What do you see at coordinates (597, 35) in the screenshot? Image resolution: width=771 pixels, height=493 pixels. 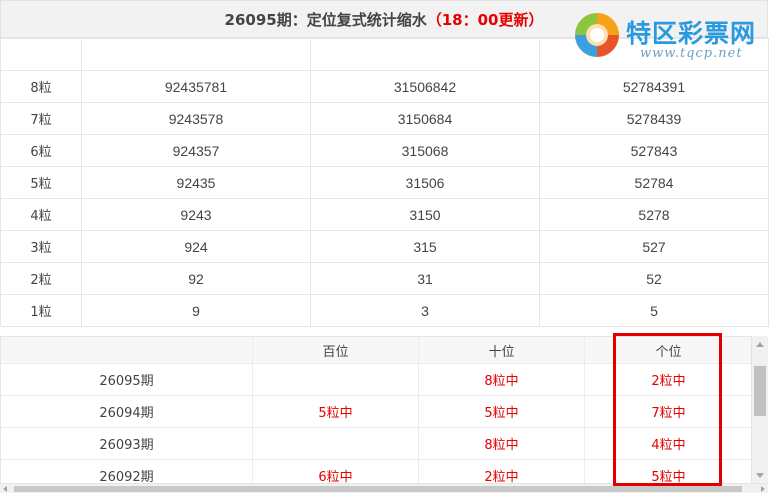 I see `logo-swirl-icon` at bounding box center [597, 35].